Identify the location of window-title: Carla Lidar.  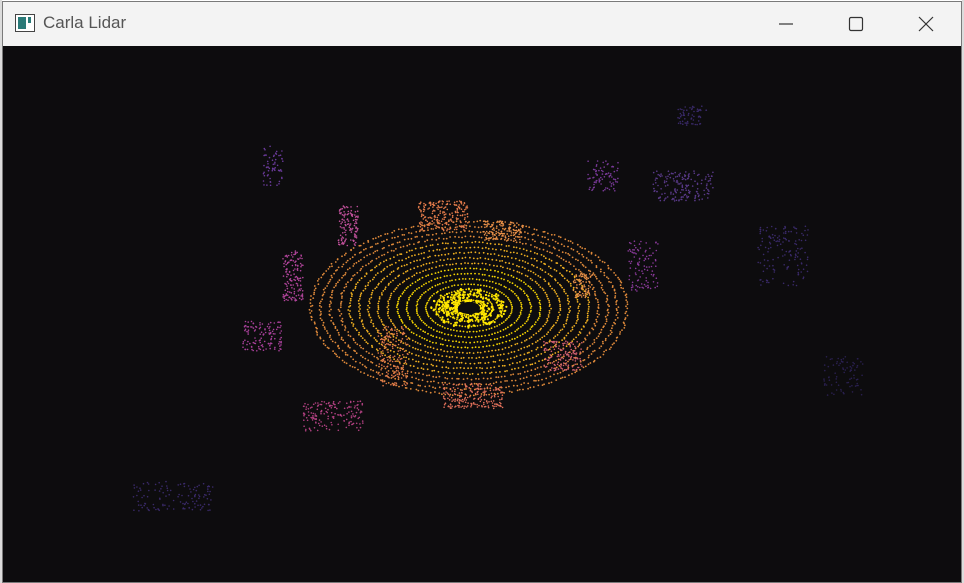
(85, 22).